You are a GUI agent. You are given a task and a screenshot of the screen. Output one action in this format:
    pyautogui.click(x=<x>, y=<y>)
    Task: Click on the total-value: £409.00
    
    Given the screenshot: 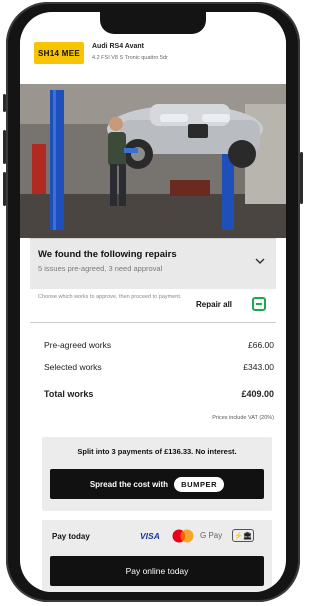 What is the action you would take?
    pyautogui.click(x=257, y=394)
    